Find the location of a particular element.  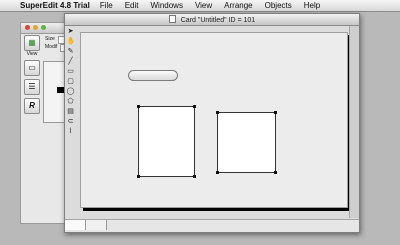

prop-label-modified: Modif is located at coordinates (51, 47).